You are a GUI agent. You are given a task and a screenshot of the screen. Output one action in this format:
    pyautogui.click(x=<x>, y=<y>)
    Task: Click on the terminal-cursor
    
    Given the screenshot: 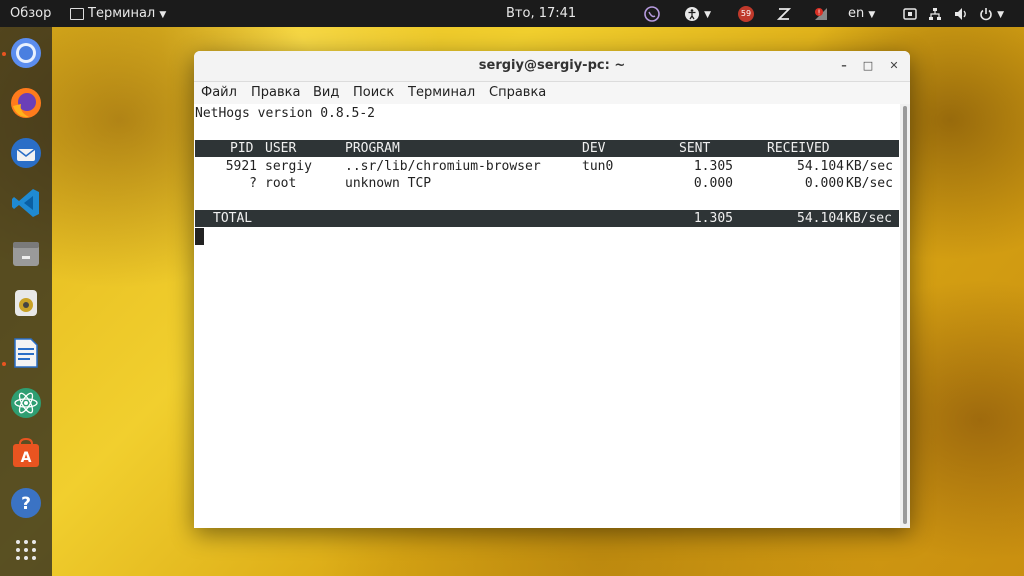 What is the action you would take?
    pyautogui.click(x=199, y=236)
    